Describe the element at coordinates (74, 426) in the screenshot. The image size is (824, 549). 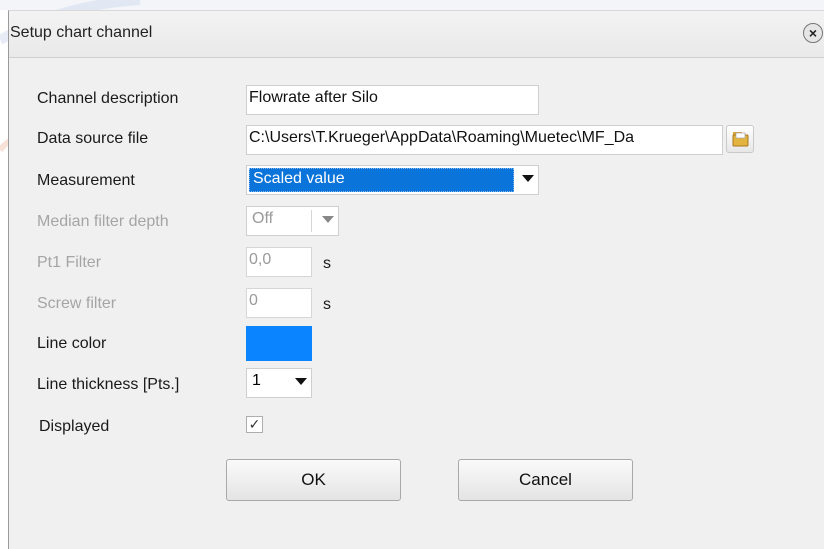
I see `displayed-label: Displayed` at that location.